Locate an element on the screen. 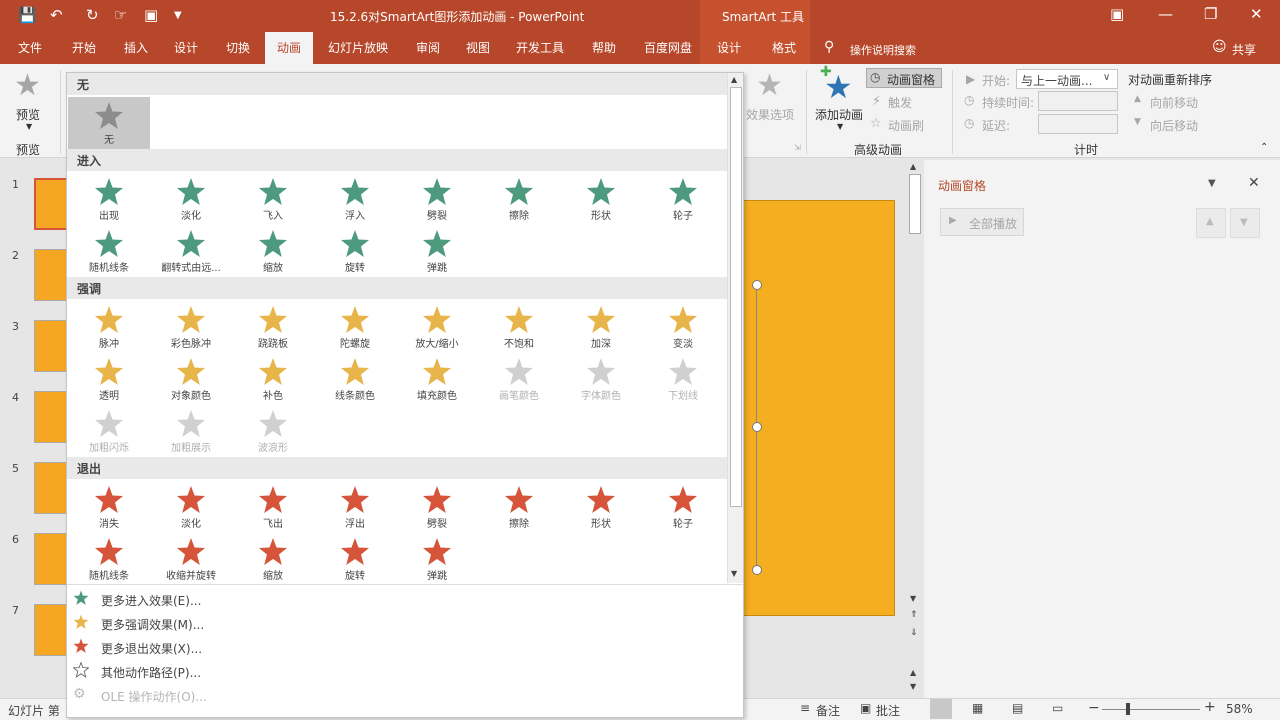 This screenshot has height=720, width=1280. effect-exit-11: 旋转 is located at coordinates (355, 559).